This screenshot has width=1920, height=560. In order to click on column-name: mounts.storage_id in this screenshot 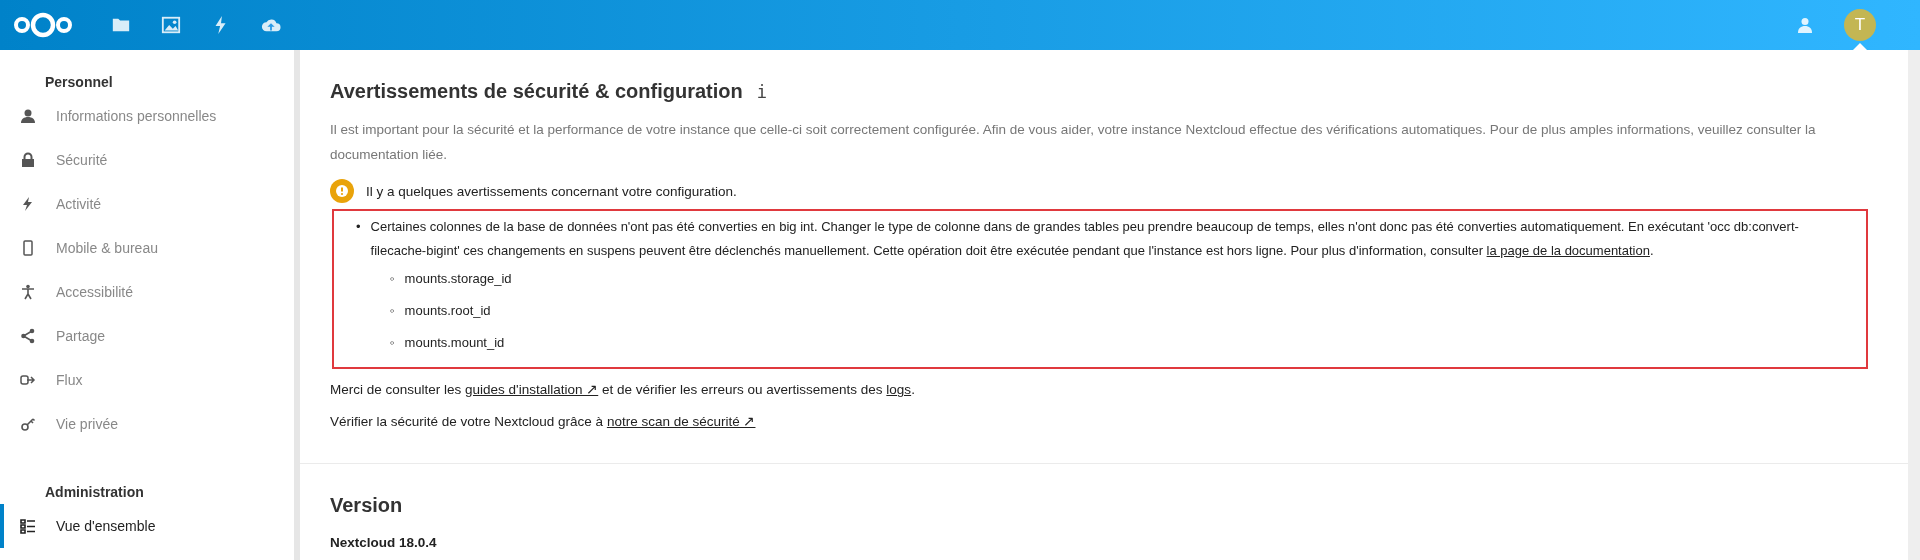, I will do `click(458, 279)`.